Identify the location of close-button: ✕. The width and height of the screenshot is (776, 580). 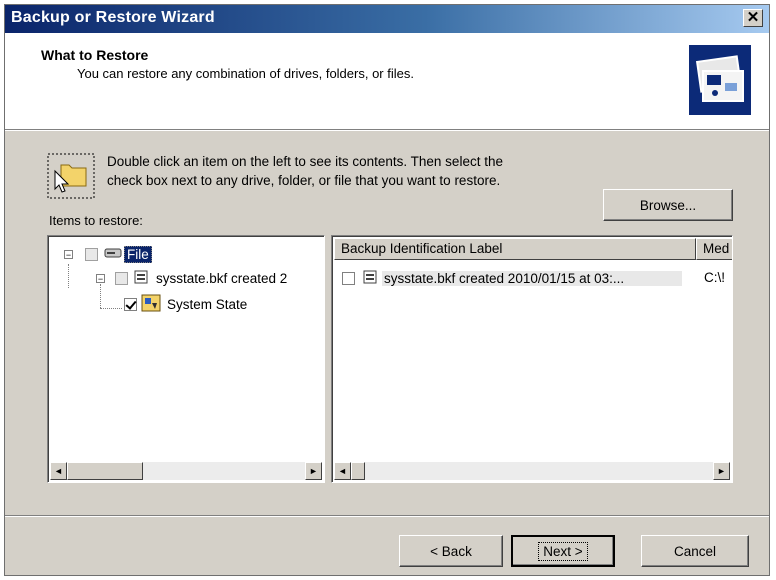
(753, 18).